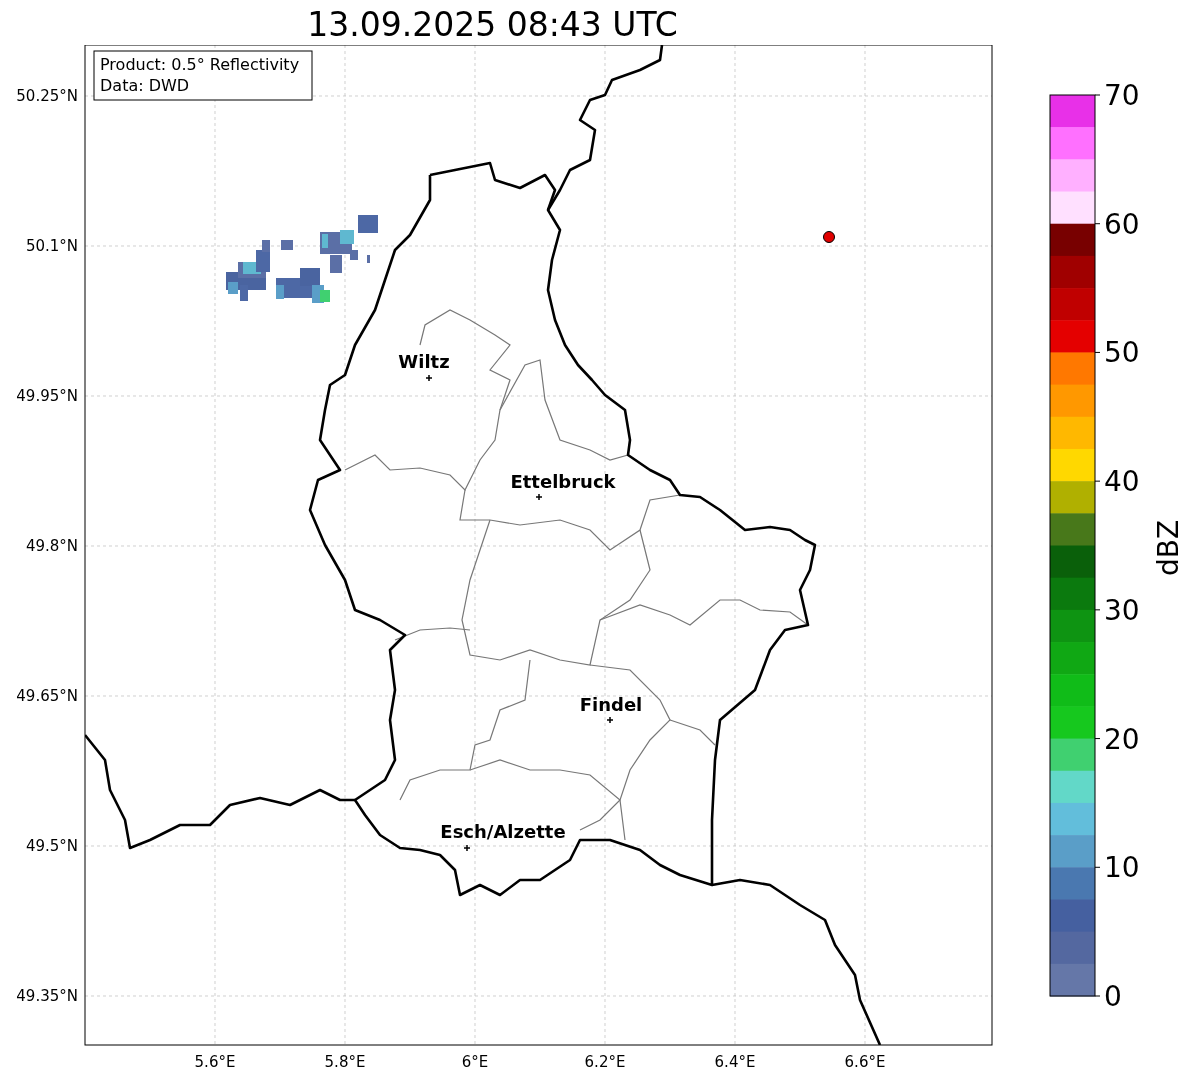  What do you see at coordinates (1122, 224) in the screenshot?
I see `colorbar-tick-label: 60` at bounding box center [1122, 224].